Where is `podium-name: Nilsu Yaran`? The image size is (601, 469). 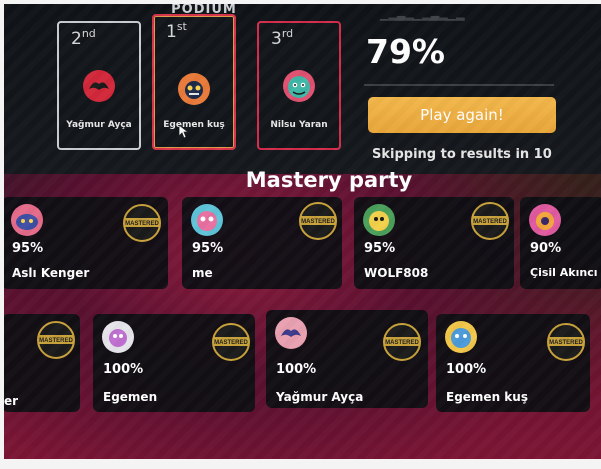
podium-name: Nilsu Yaran is located at coordinates (299, 125).